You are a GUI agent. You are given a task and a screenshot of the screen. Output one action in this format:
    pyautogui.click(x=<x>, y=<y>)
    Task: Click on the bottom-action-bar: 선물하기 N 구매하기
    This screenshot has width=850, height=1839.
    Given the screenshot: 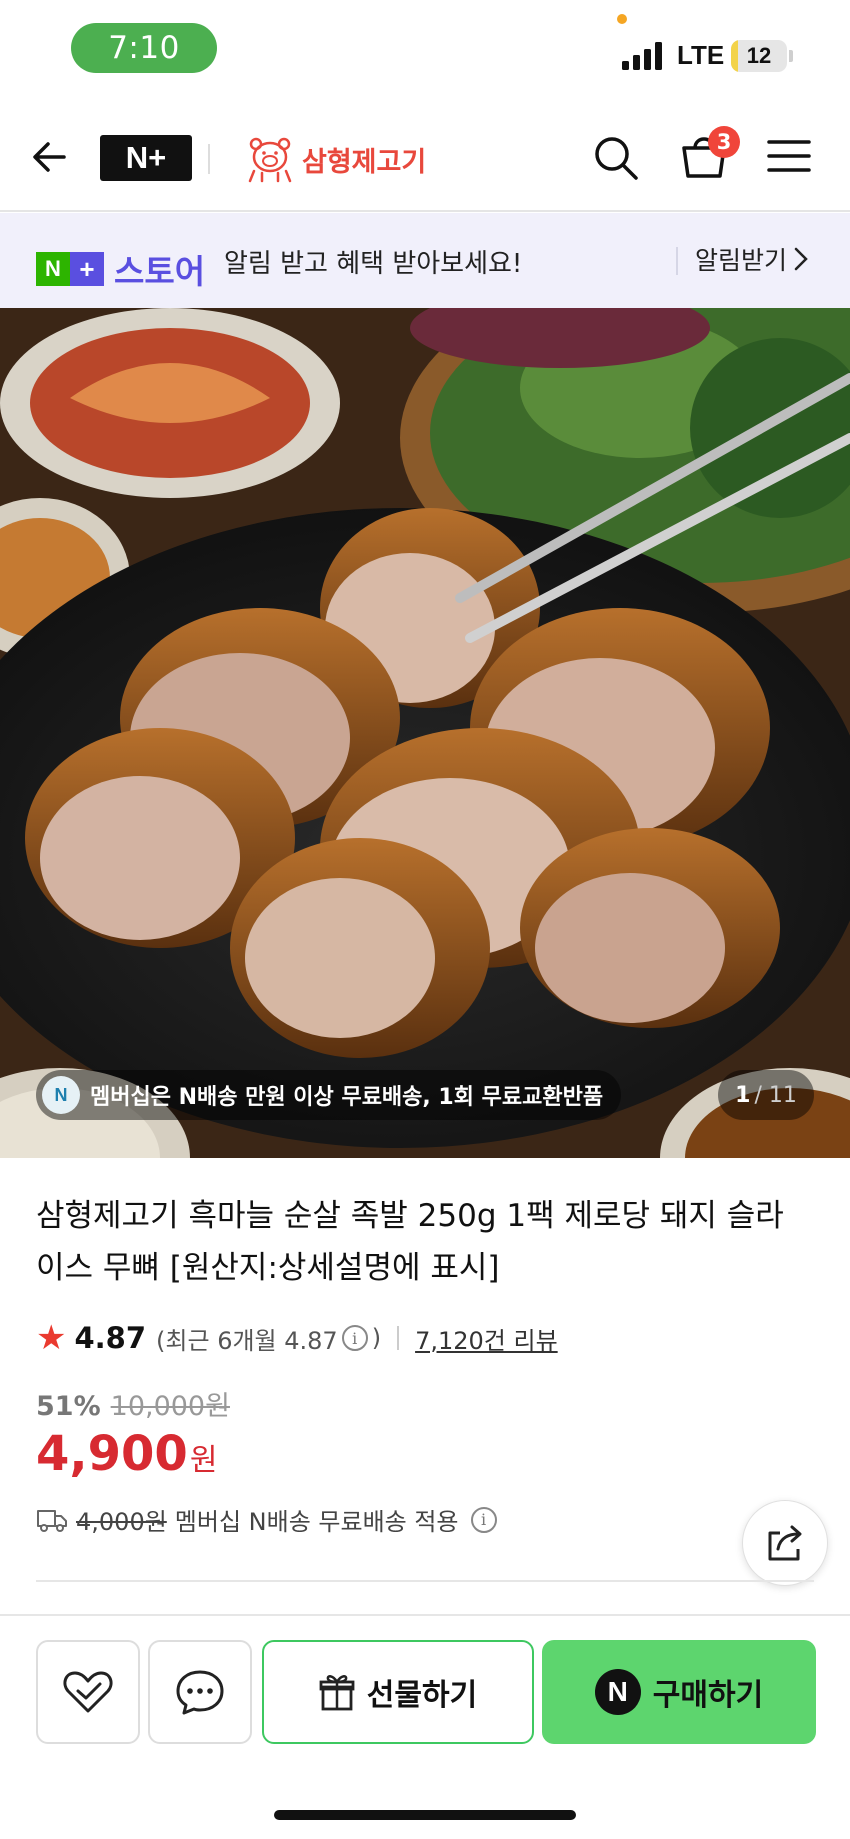 What is the action you would take?
    pyautogui.click(x=425, y=1726)
    